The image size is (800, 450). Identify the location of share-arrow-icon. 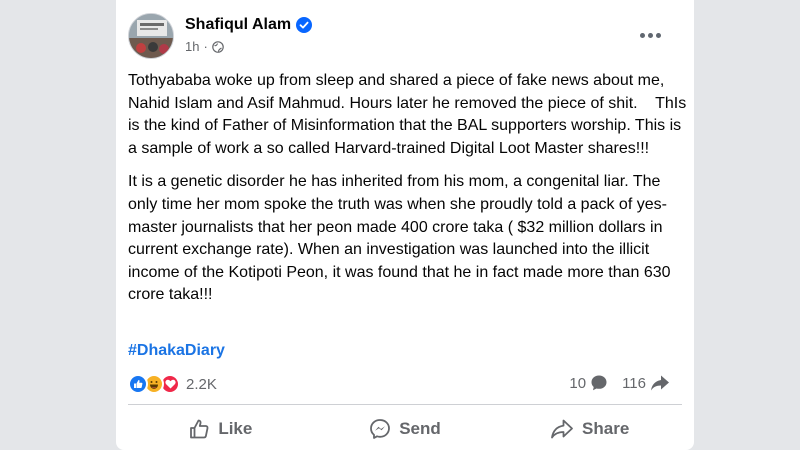
(562, 429).